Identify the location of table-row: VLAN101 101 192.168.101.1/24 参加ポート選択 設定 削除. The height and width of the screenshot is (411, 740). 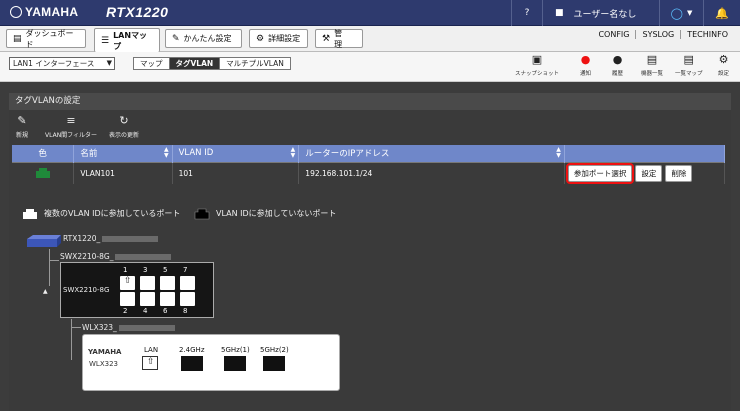
(369, 172).